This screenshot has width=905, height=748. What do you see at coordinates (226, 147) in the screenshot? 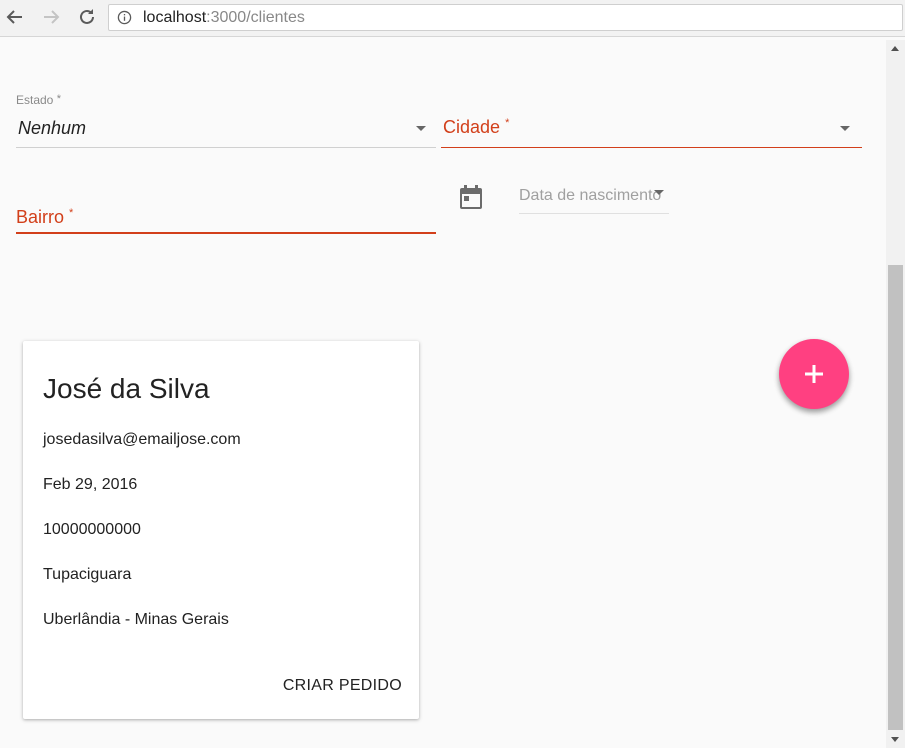
I see `estado-underline` at bounding box center [226, 147].